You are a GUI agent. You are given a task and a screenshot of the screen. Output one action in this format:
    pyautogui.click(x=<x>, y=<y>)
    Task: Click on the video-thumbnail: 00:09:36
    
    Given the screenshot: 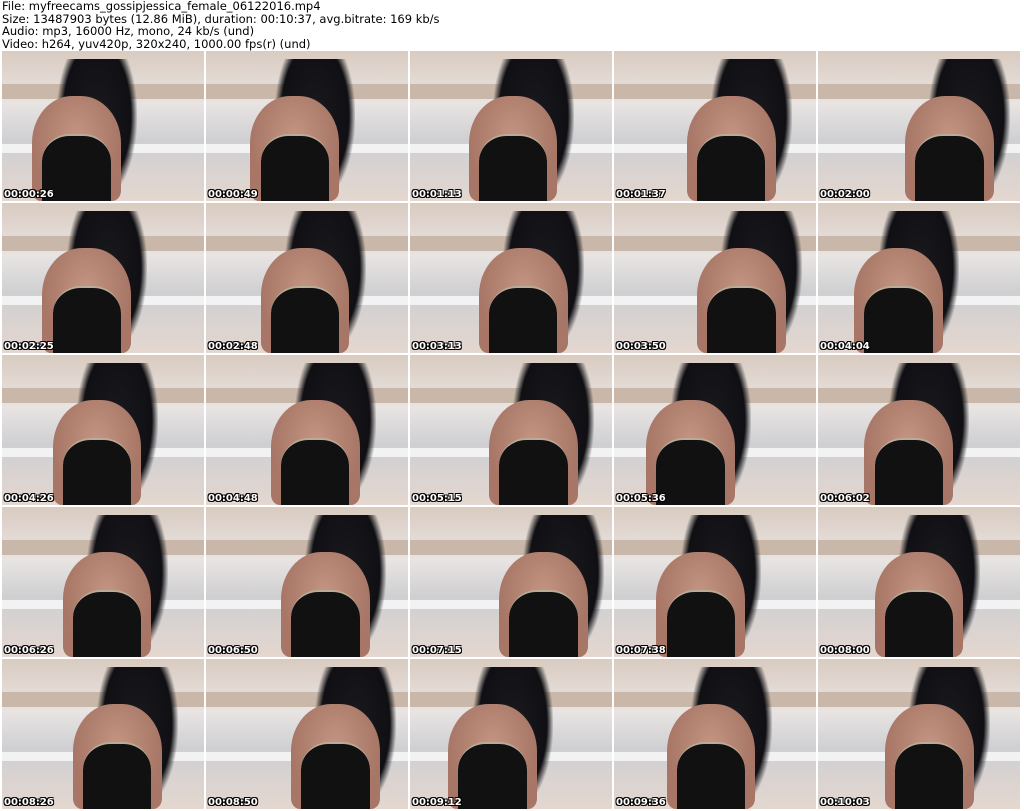 What is the action you would take?
    pyautogui.click(x=715, y=734)
    